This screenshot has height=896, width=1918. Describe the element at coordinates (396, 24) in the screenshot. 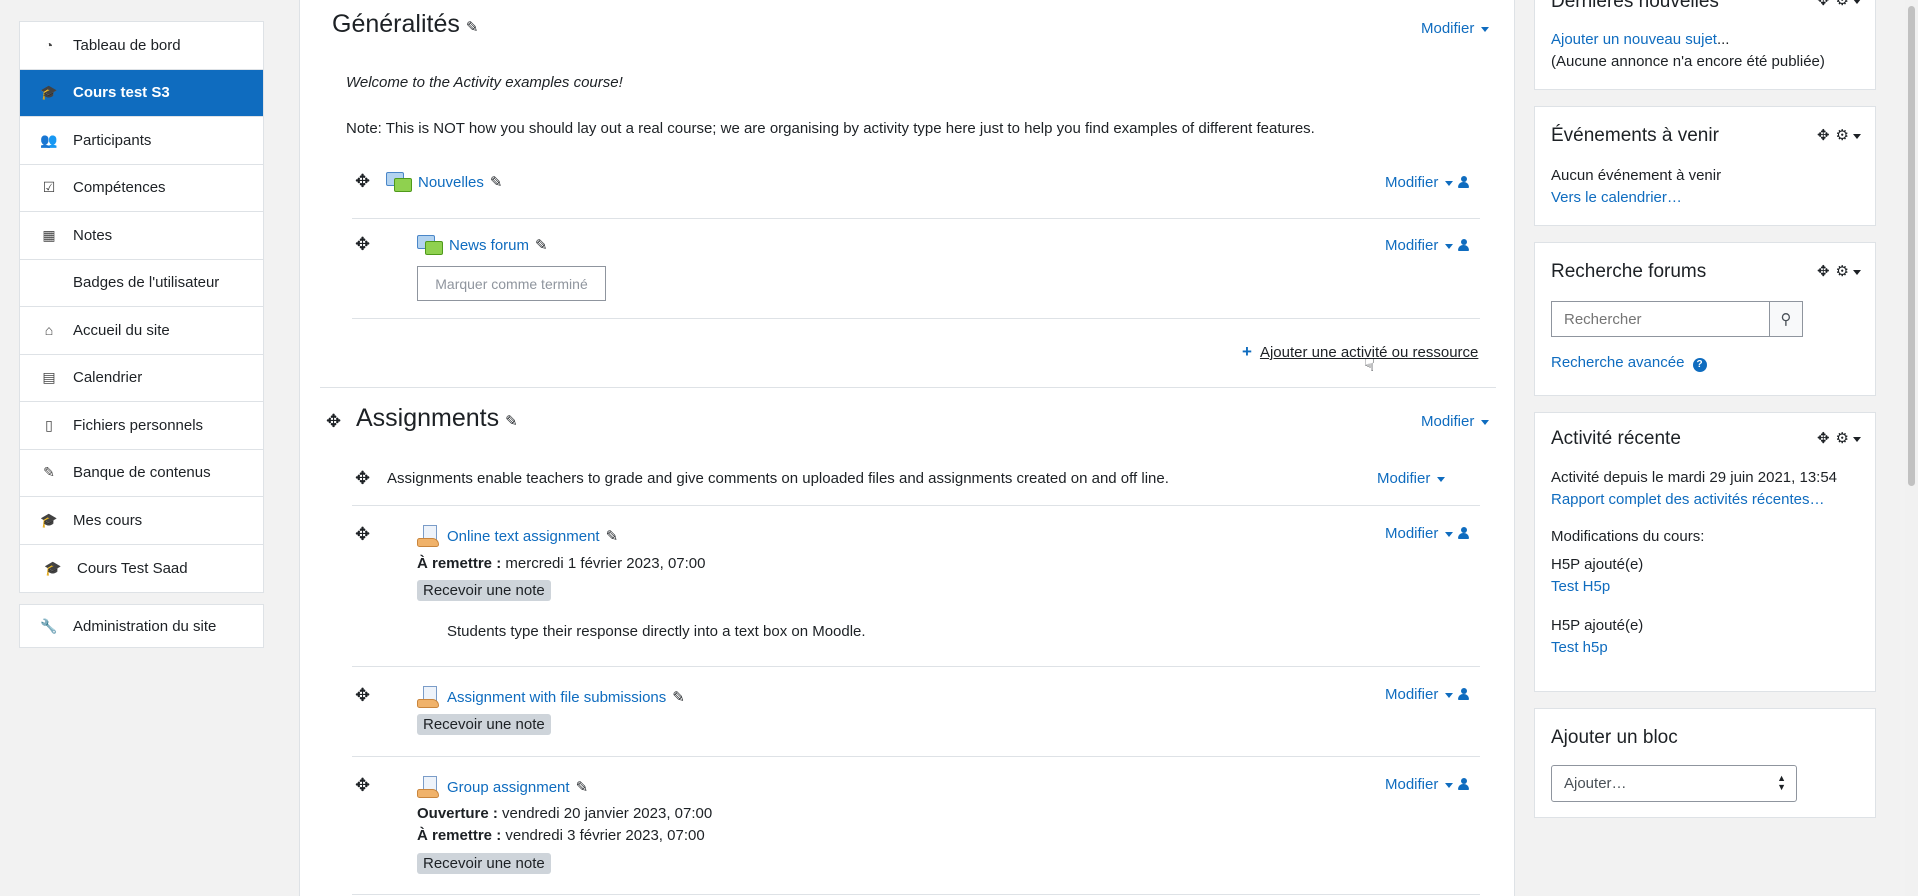

I see `section-title-text: Généralités` at that location.